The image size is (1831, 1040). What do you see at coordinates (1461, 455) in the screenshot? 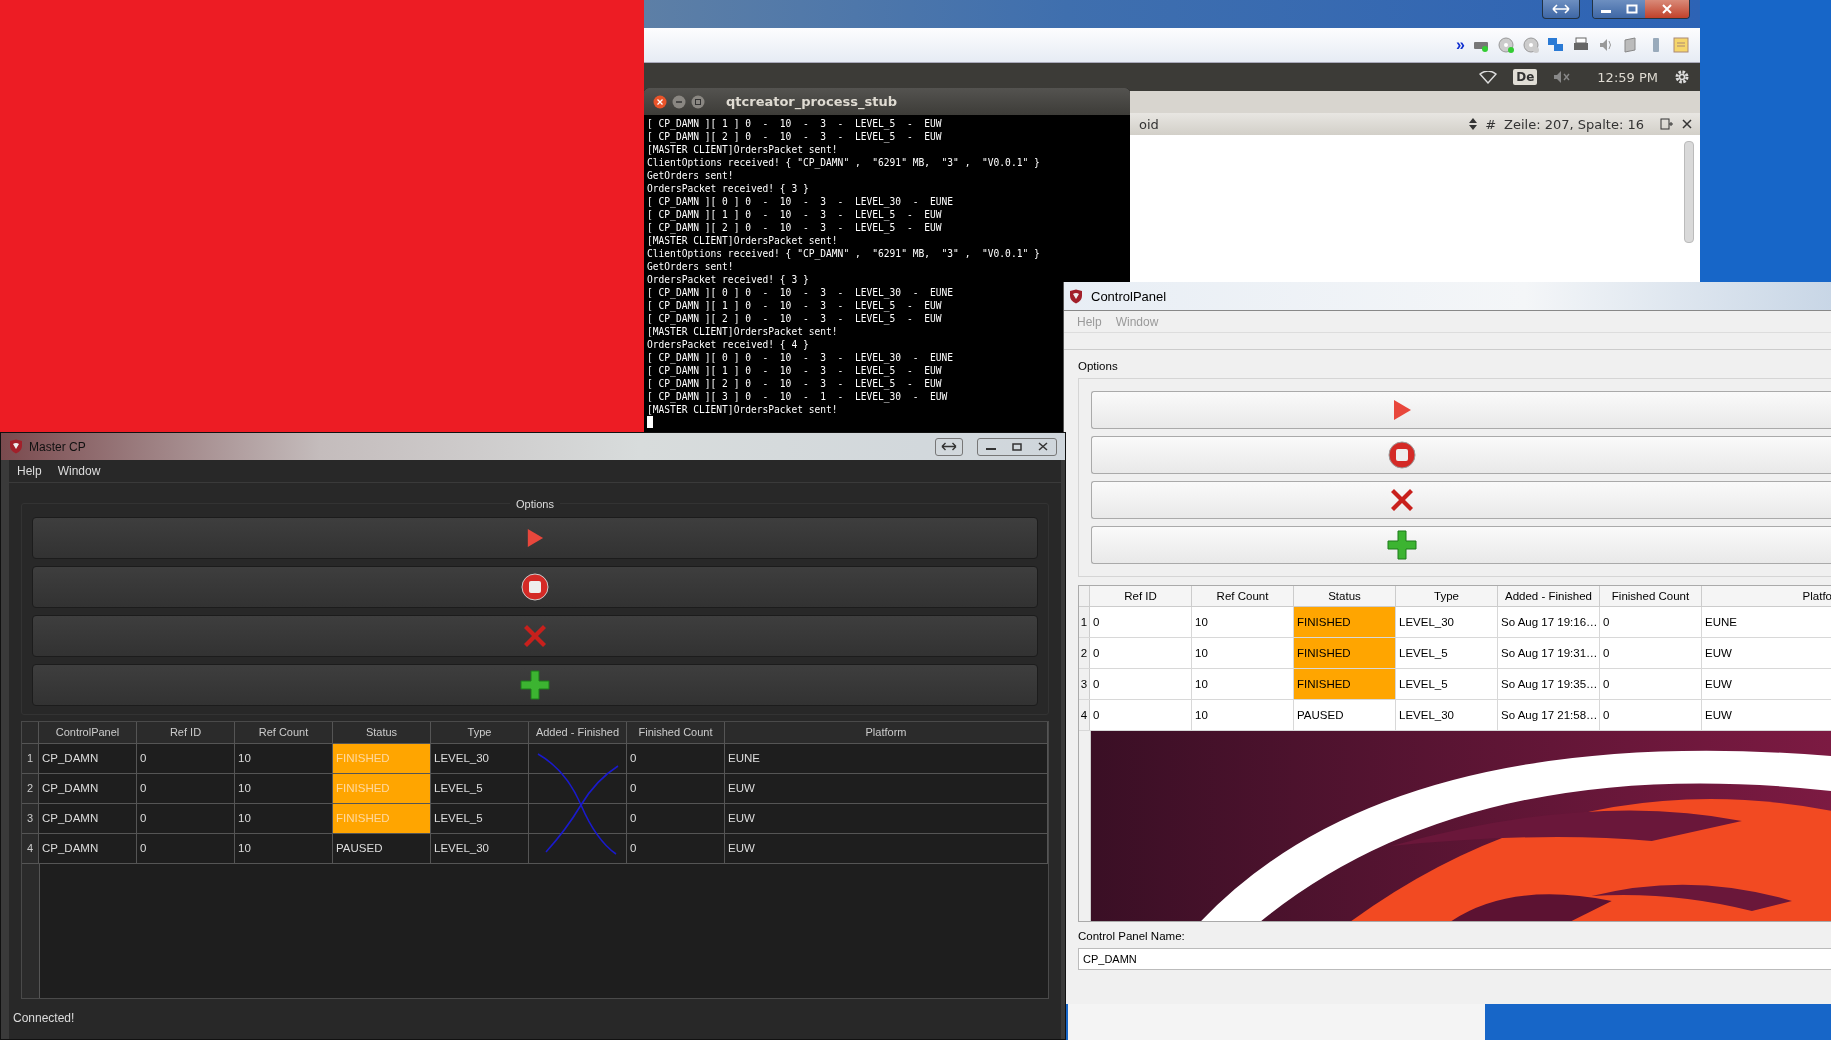
I see `stop-button` at bounding box center [1461, 455].